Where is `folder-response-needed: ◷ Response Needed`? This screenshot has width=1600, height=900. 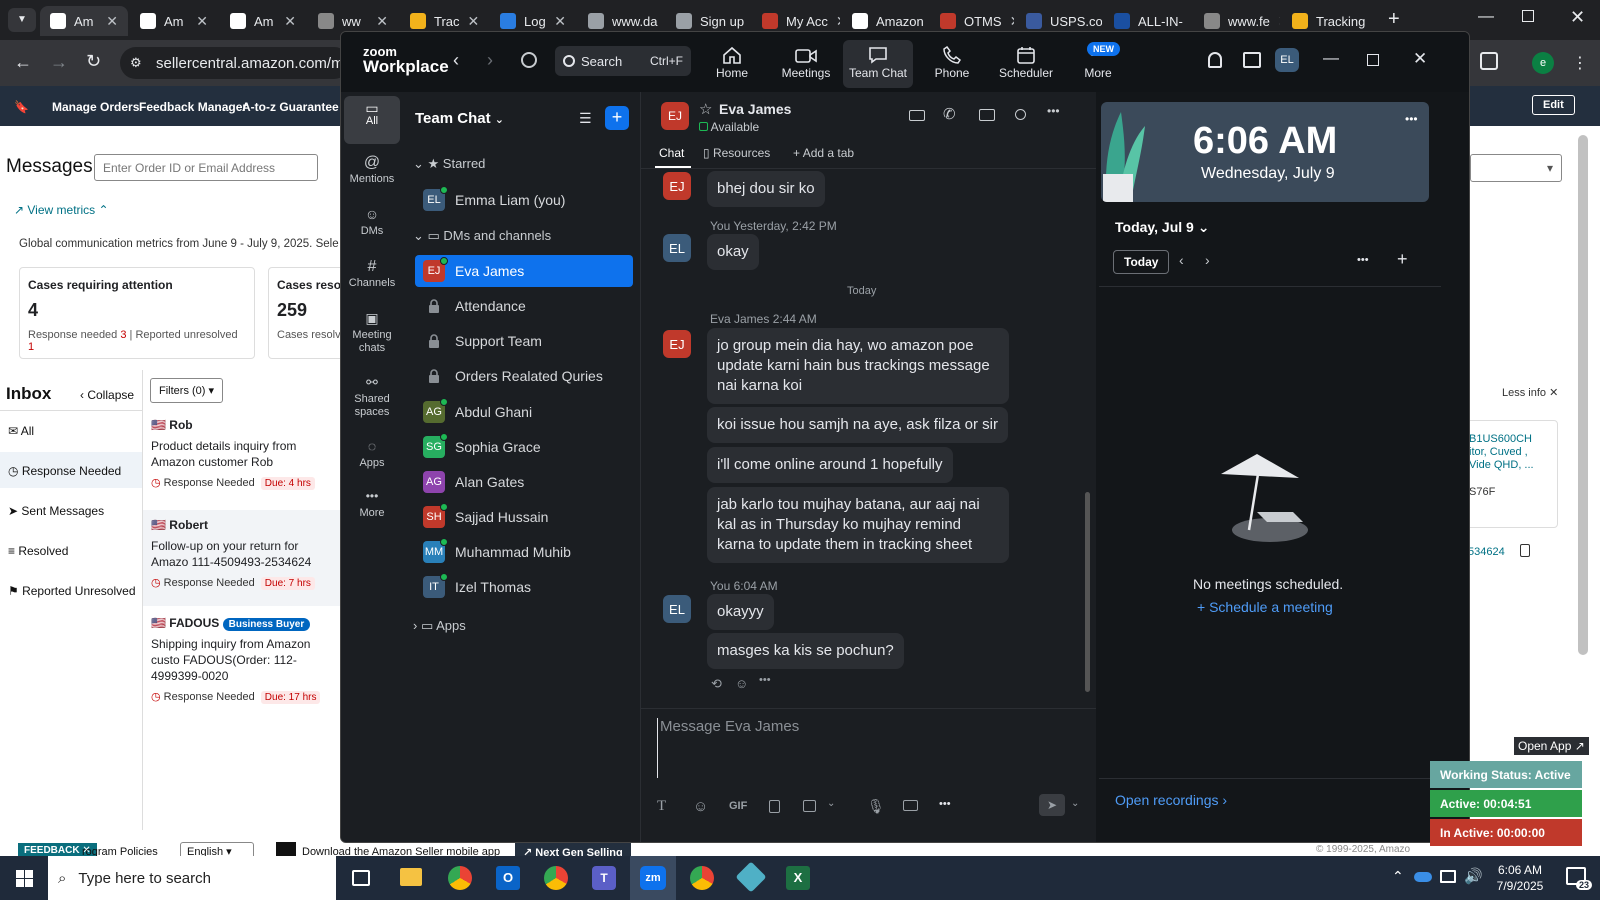 folder-response-needed: ◷ Response Needed is located at coordinates (64, 471).